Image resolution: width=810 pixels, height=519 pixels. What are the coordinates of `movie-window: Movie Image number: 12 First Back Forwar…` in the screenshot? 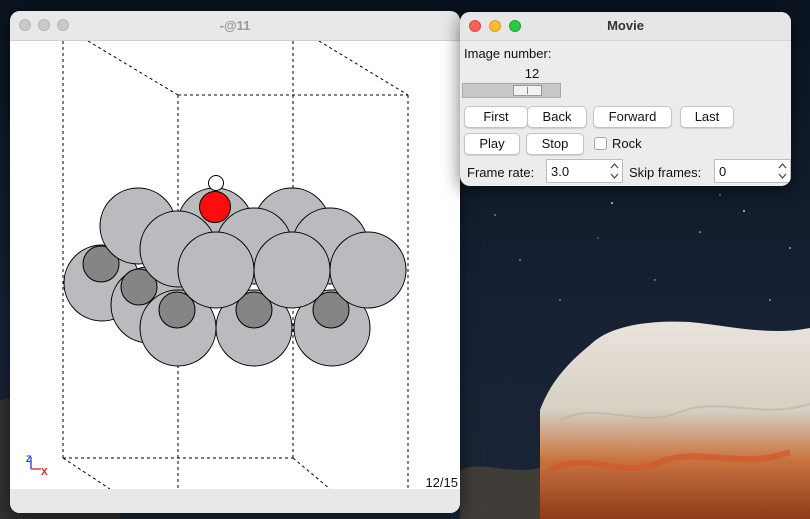 It's located at (625, 99).